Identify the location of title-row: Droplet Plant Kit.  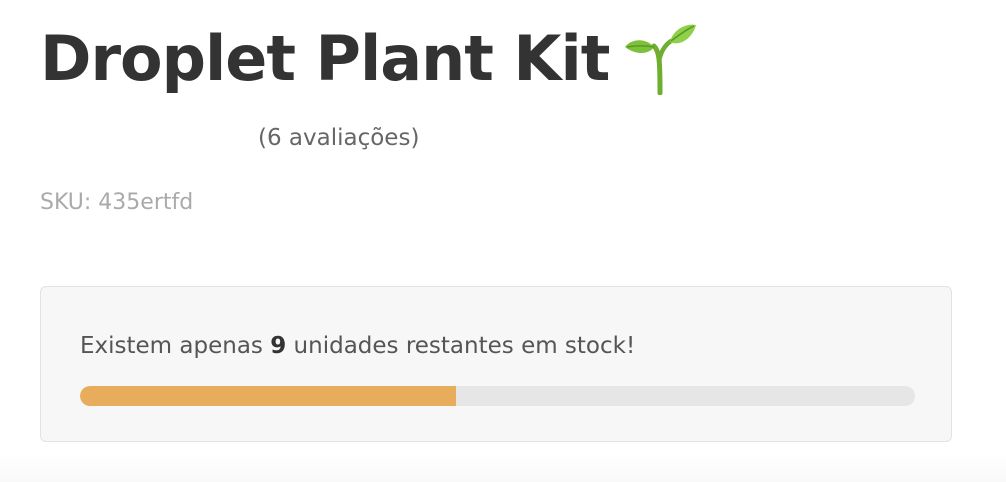
(368, 59).